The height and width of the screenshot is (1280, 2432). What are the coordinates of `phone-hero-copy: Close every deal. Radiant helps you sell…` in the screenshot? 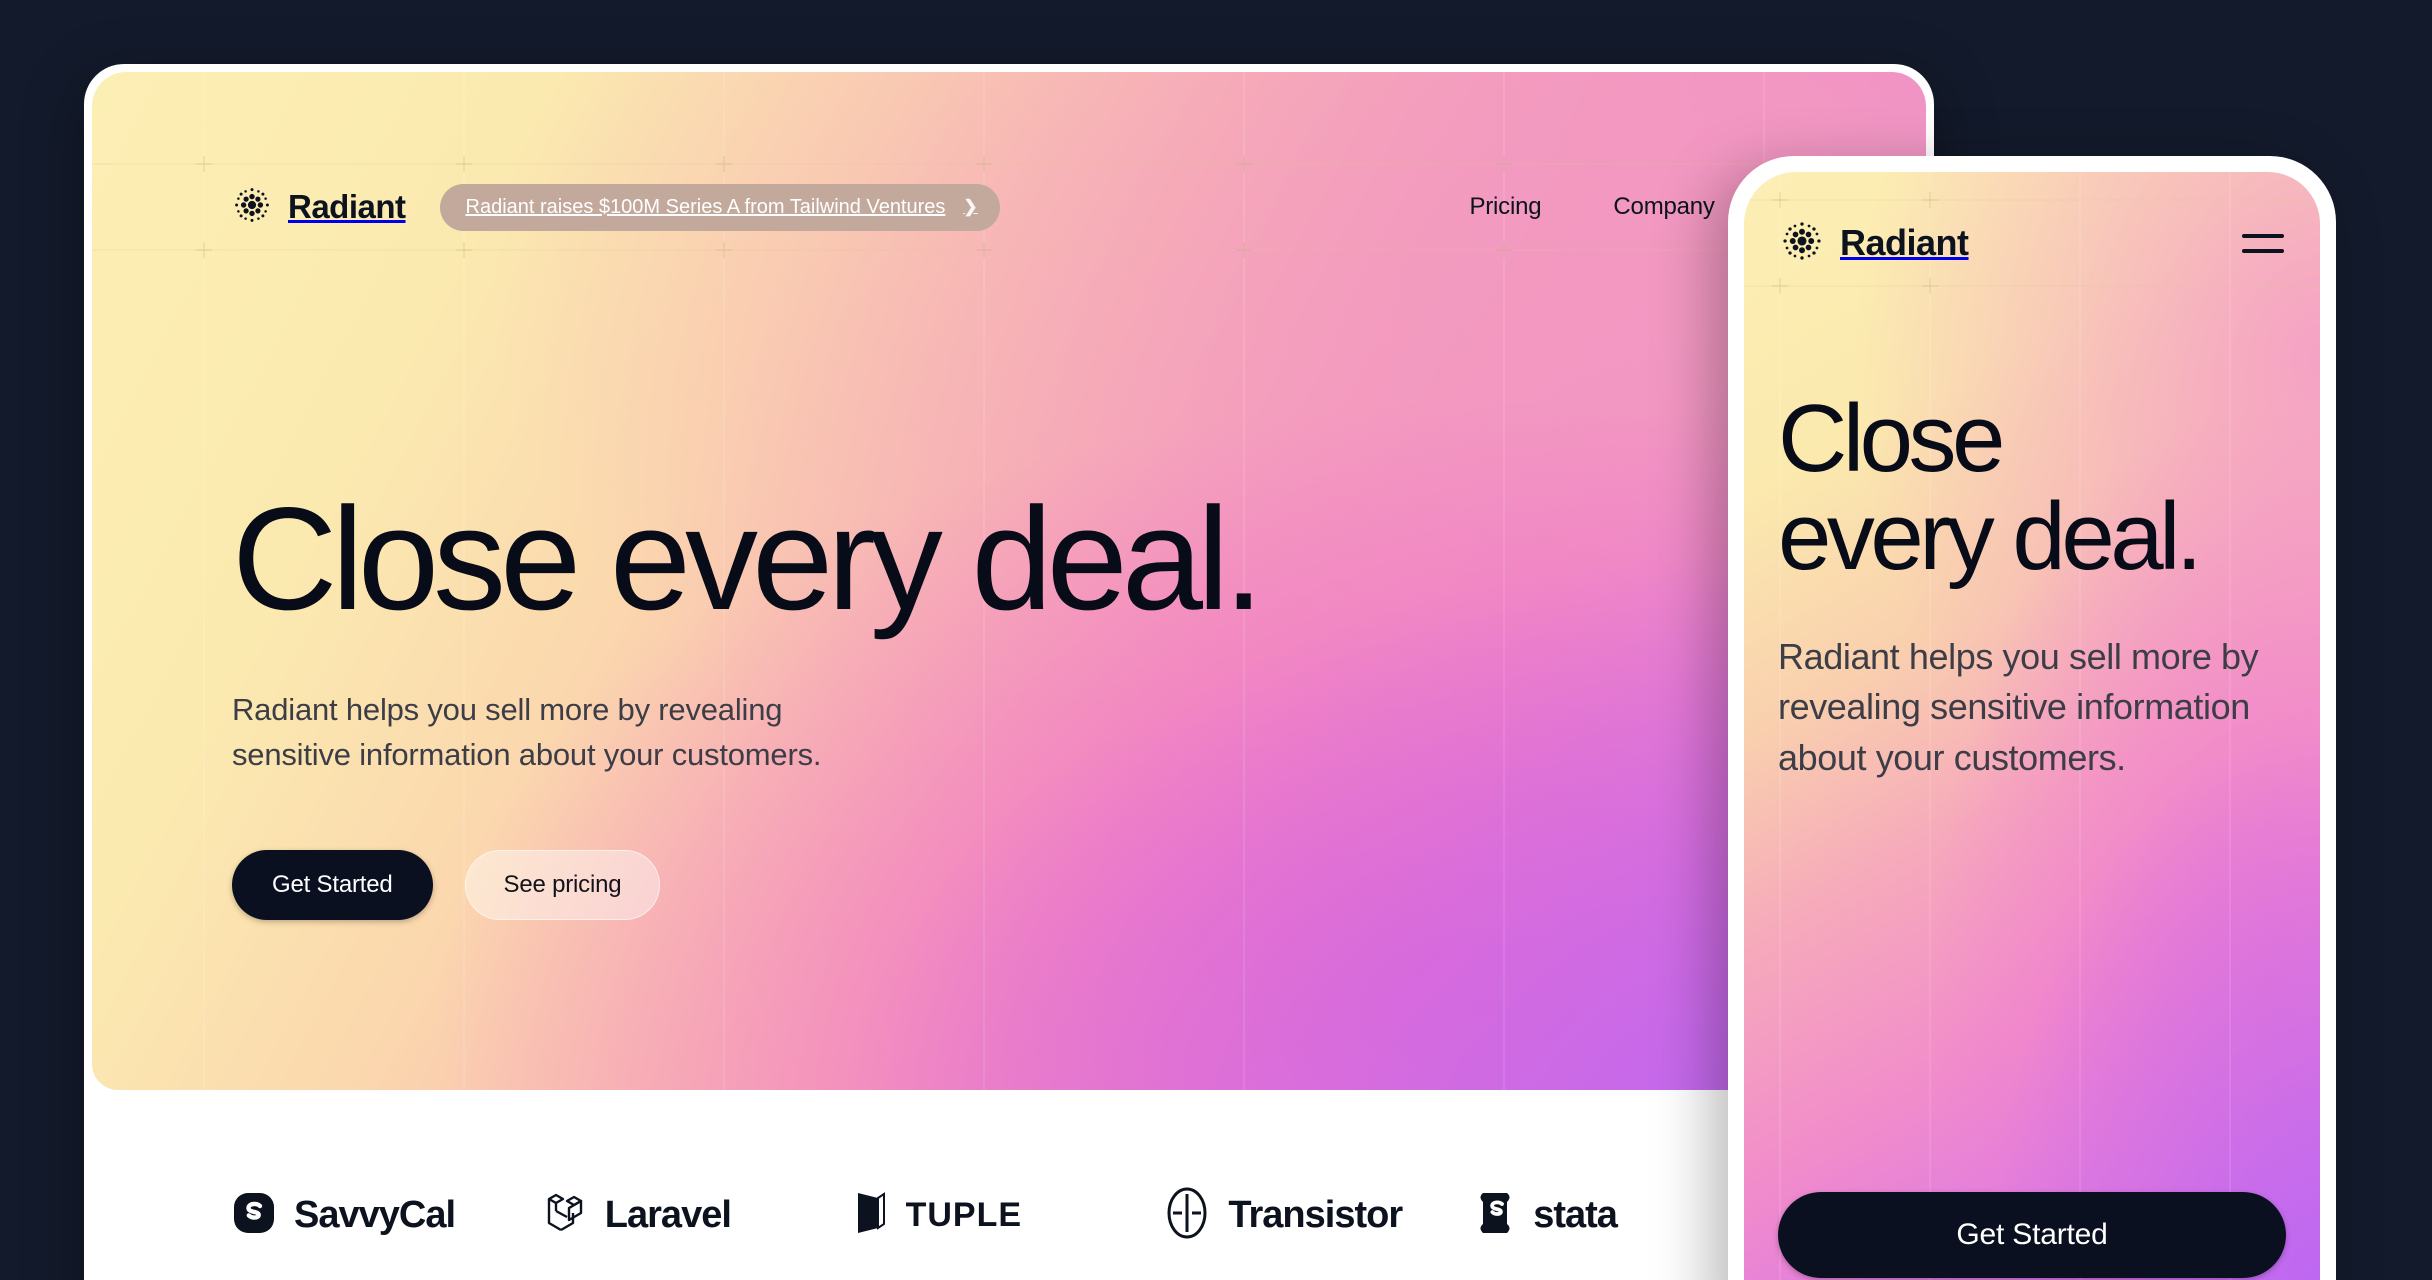 It's located at (2032, 586).